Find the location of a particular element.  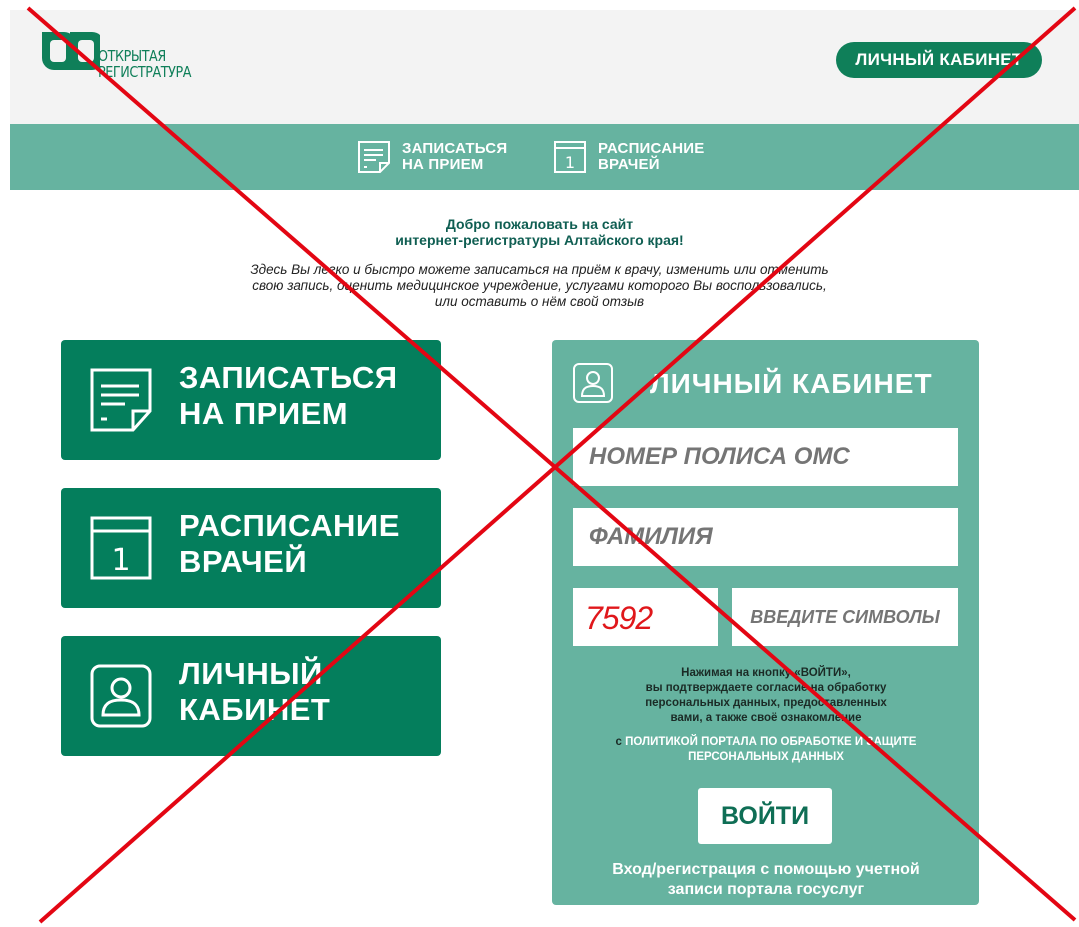

captcha-input is located at coordinates (845, 617).